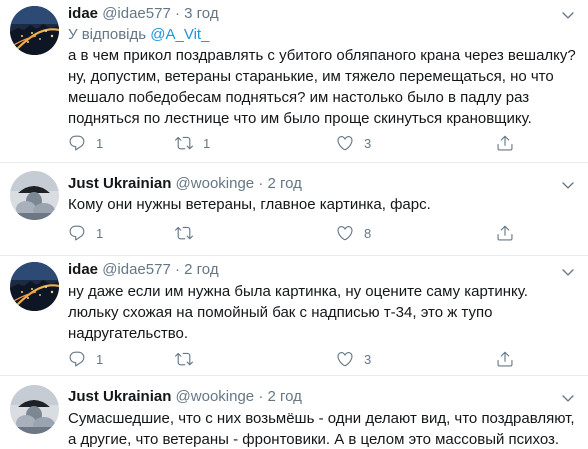 The image size is (588, 449). I want to click on action-bar: 1 3, so click(298, 359).